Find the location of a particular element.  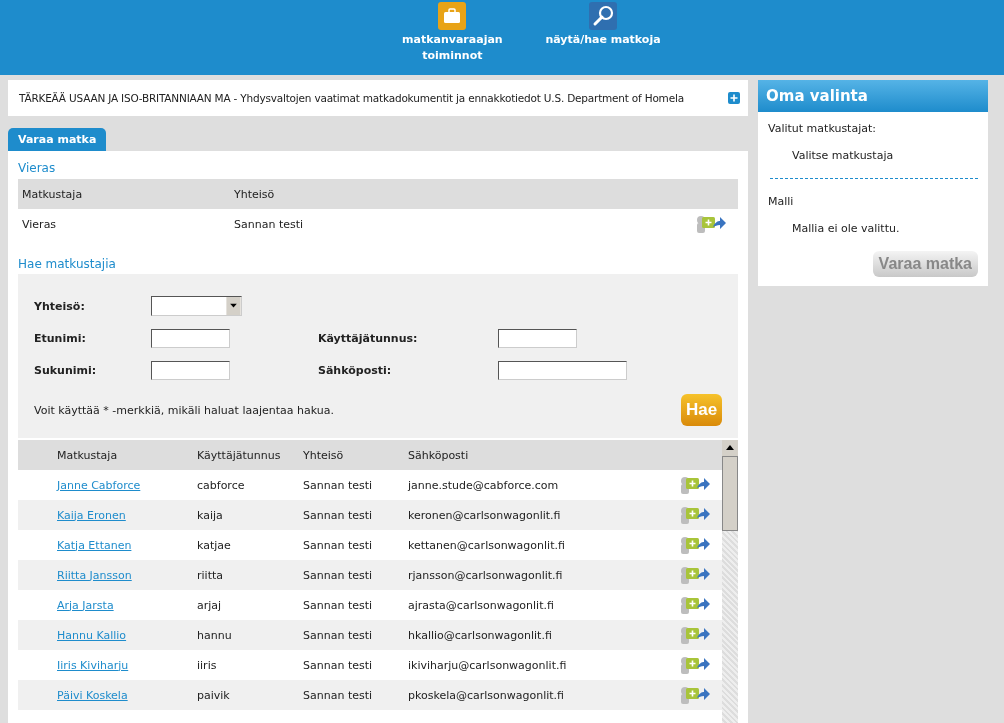

column-header: Käyttäjätunnus is located at coordinates (239, 455).